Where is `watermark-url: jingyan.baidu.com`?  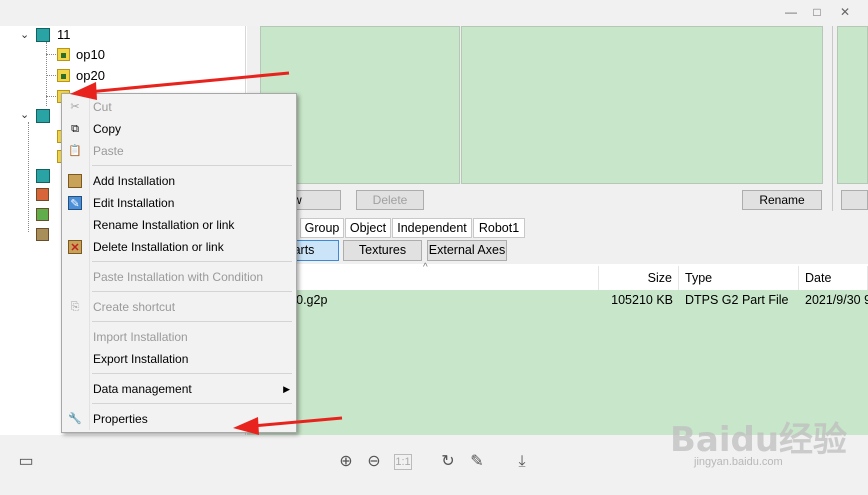 watermark-url: jingyan.baidu.com is located at coordinates (738, 462).